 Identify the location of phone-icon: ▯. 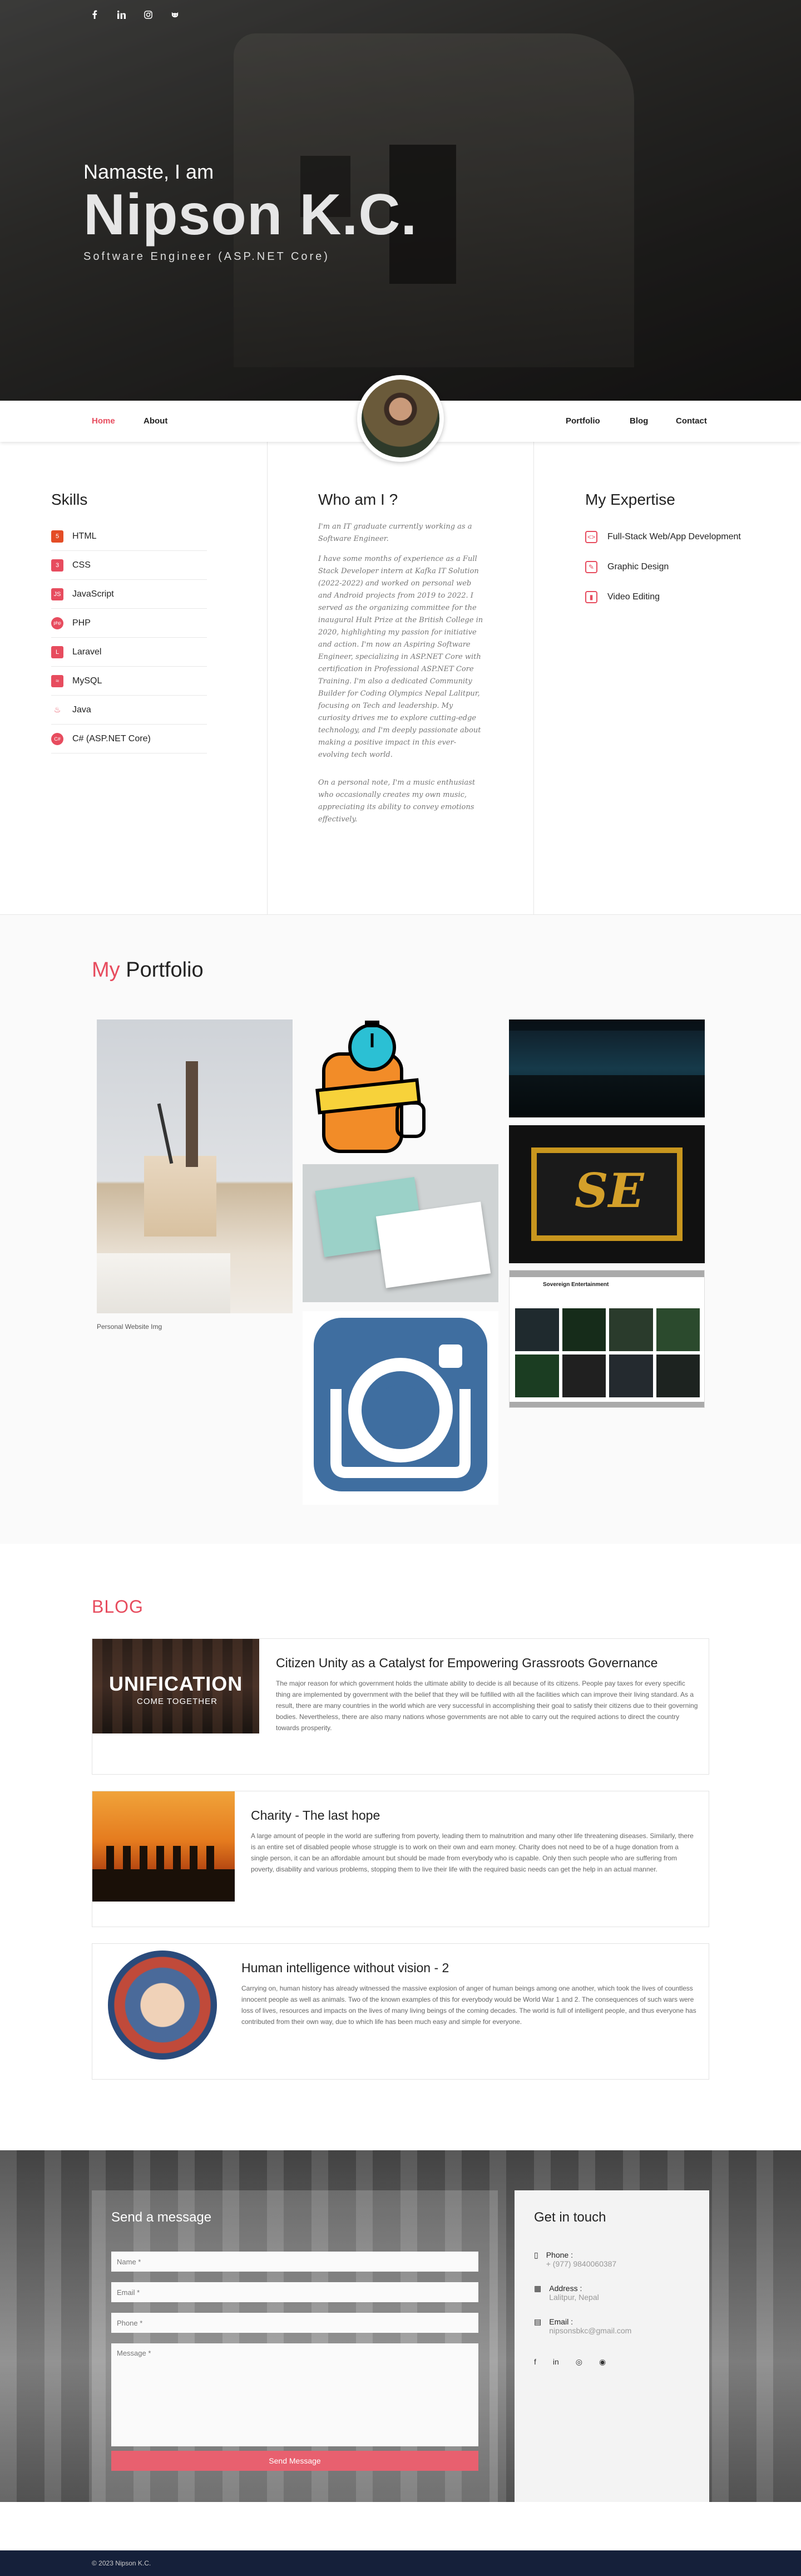
(536, 2254).